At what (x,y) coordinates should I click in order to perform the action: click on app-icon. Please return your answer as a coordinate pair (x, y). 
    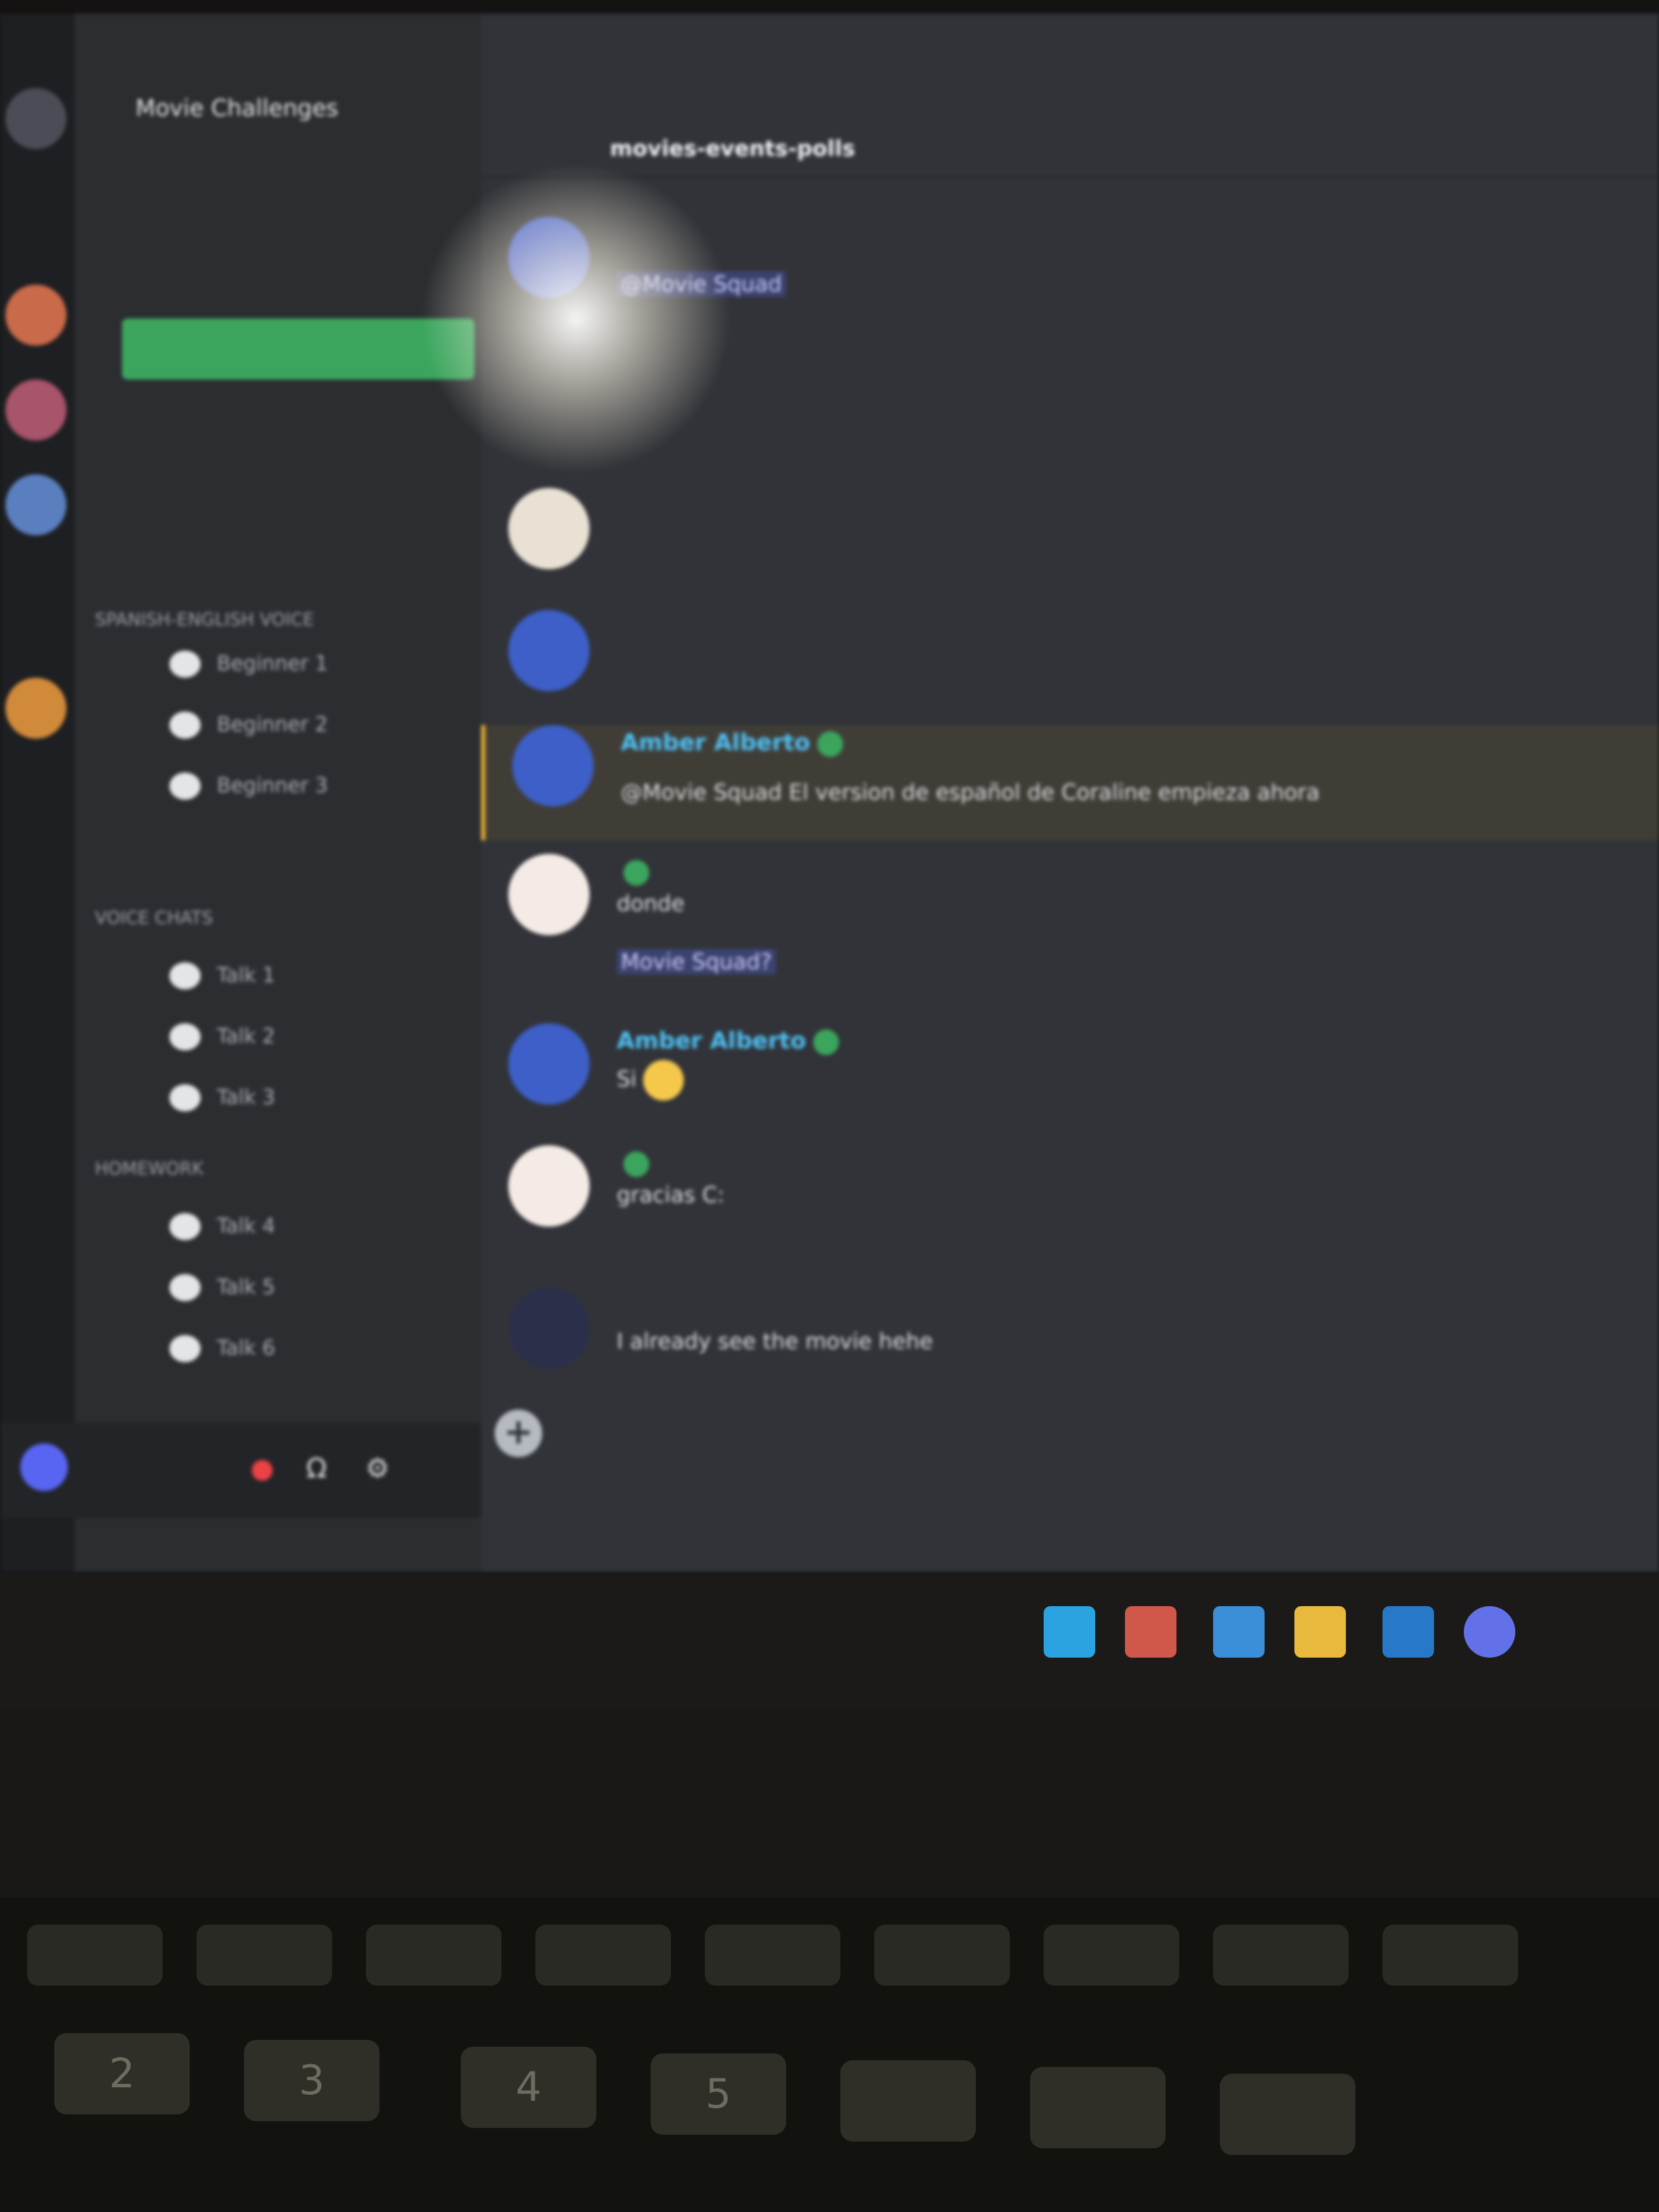
    Looking at the image, I should click on (1150, 1632).